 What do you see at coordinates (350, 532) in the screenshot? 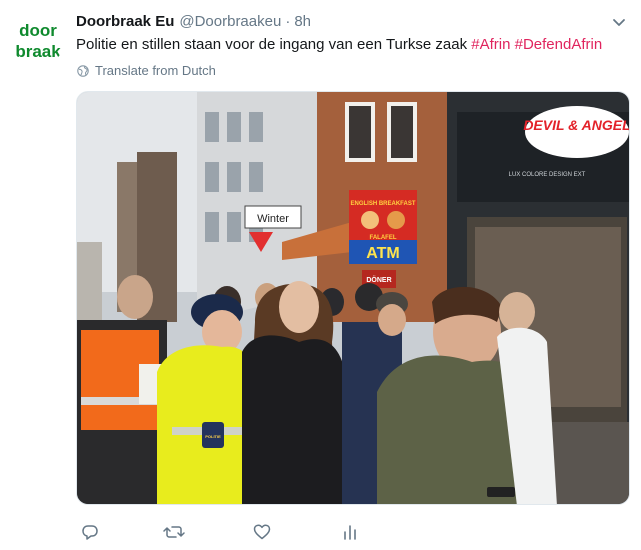
I see `analytics-icon` at bounding box center [350, 532].